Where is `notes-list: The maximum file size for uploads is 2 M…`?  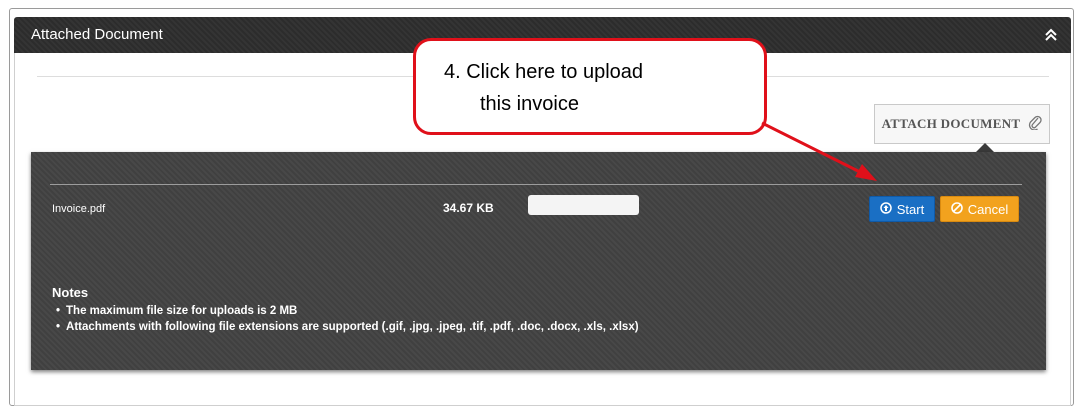 notes-list: The maximum file size for uploads is 2 M… is located at coordinates (347, 319).